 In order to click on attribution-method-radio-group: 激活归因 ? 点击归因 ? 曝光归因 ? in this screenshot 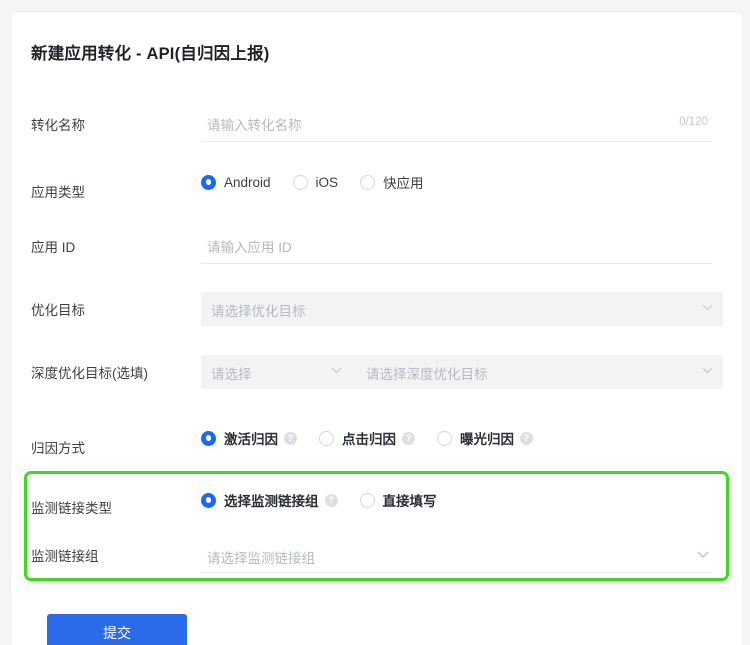, I will do `click(378, 438)`.